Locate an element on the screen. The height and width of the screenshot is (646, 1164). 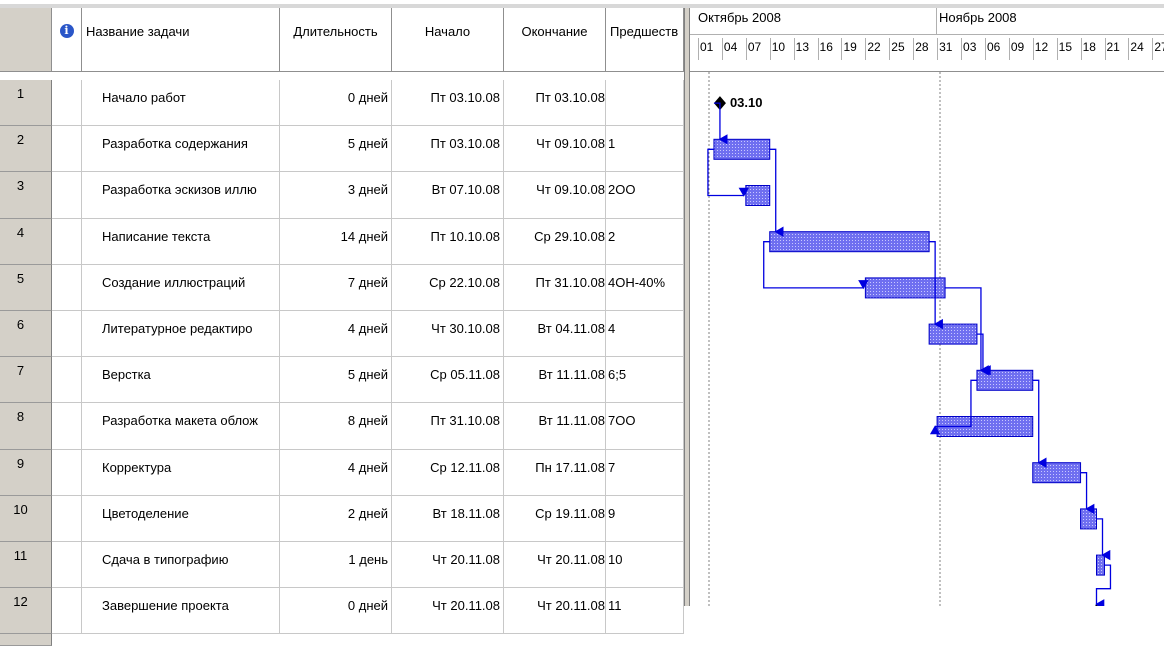
task-name-cell: Корректура is located at coordinates (181, 472).